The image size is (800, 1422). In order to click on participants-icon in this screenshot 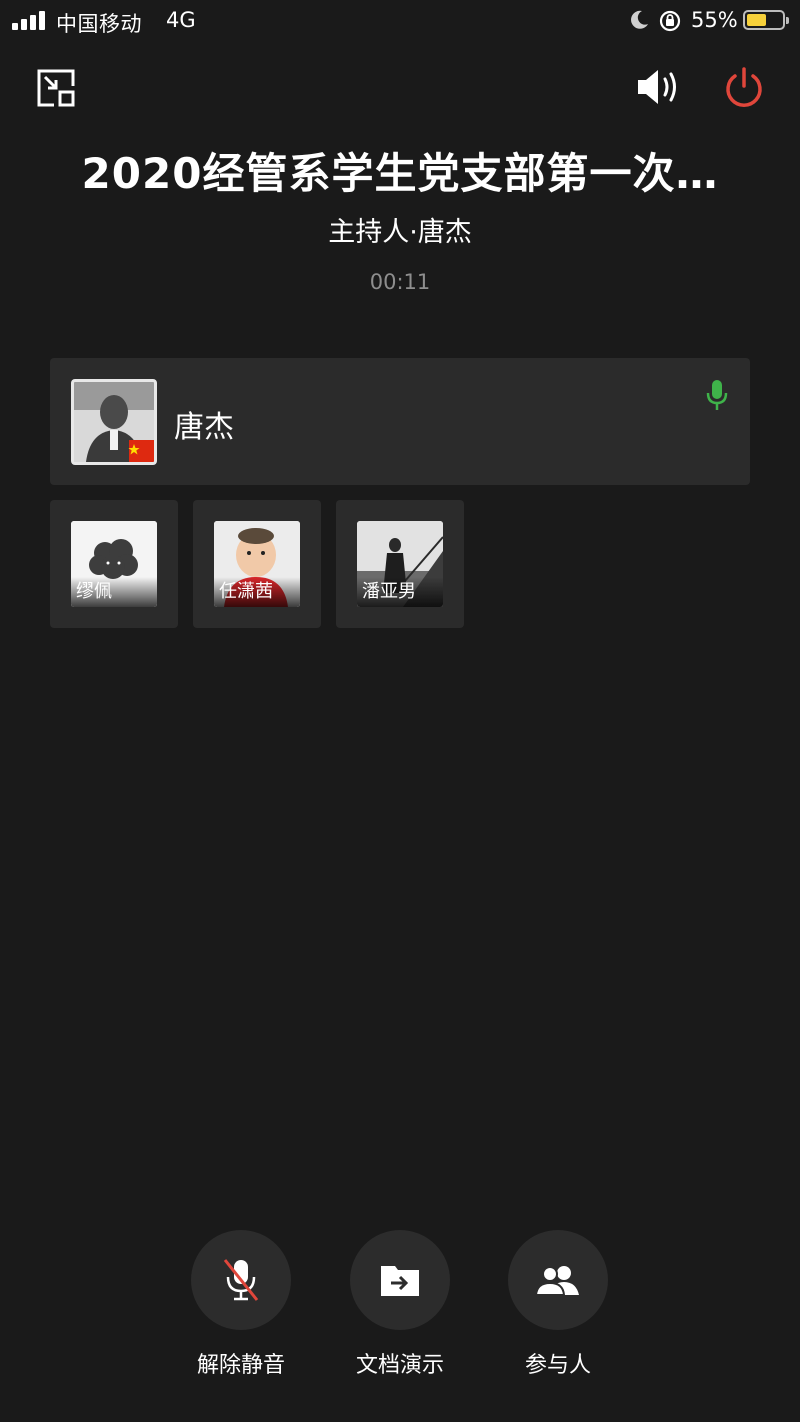, I will do `click(557, 1281)`.